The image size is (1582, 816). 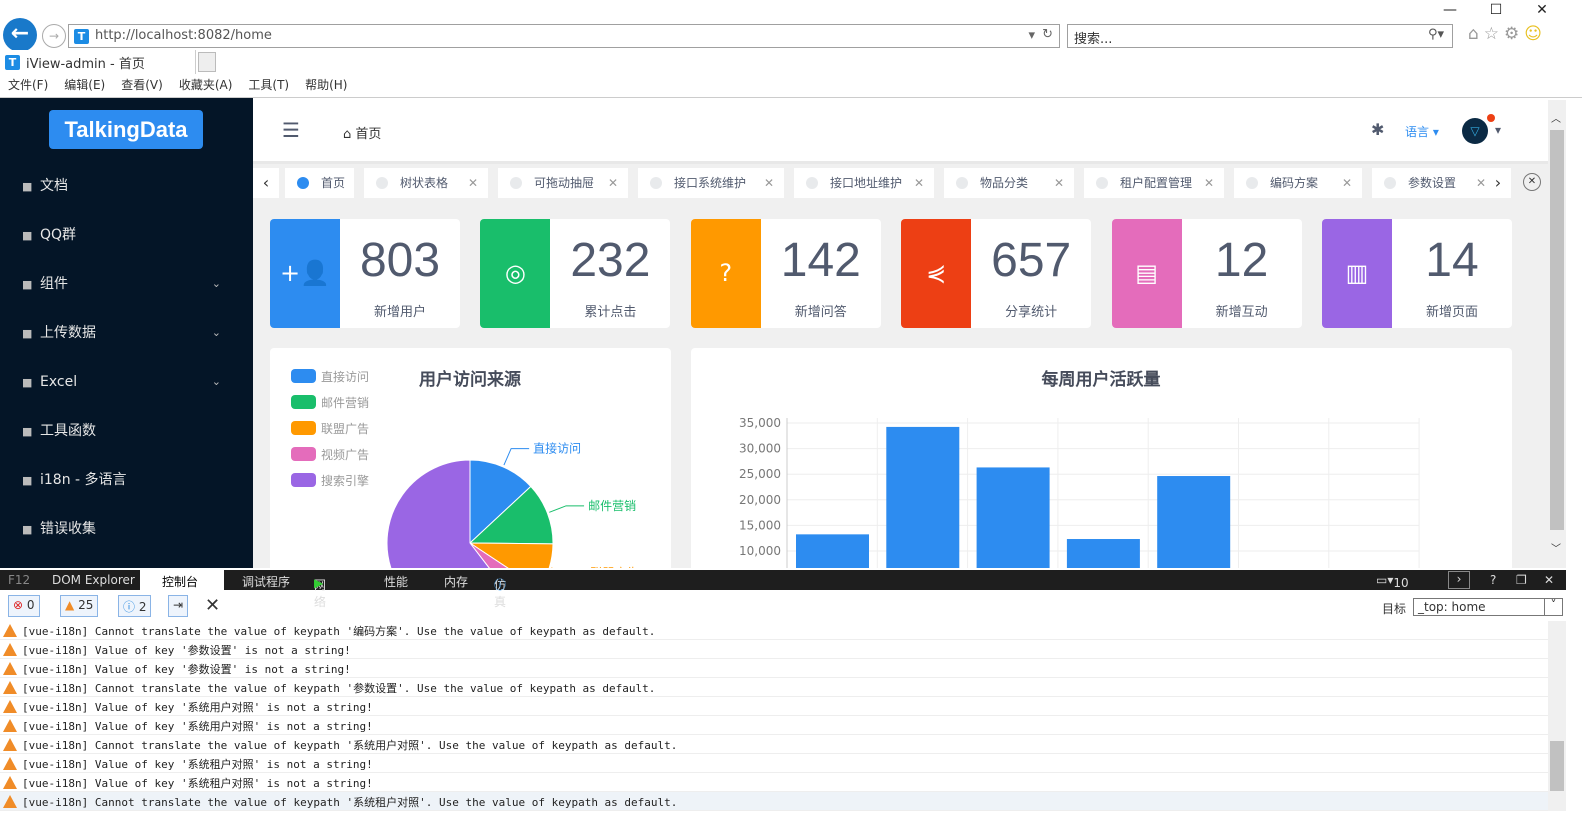 I want to click on info-filter: ⓘ 2, so click(x=135, y=606).